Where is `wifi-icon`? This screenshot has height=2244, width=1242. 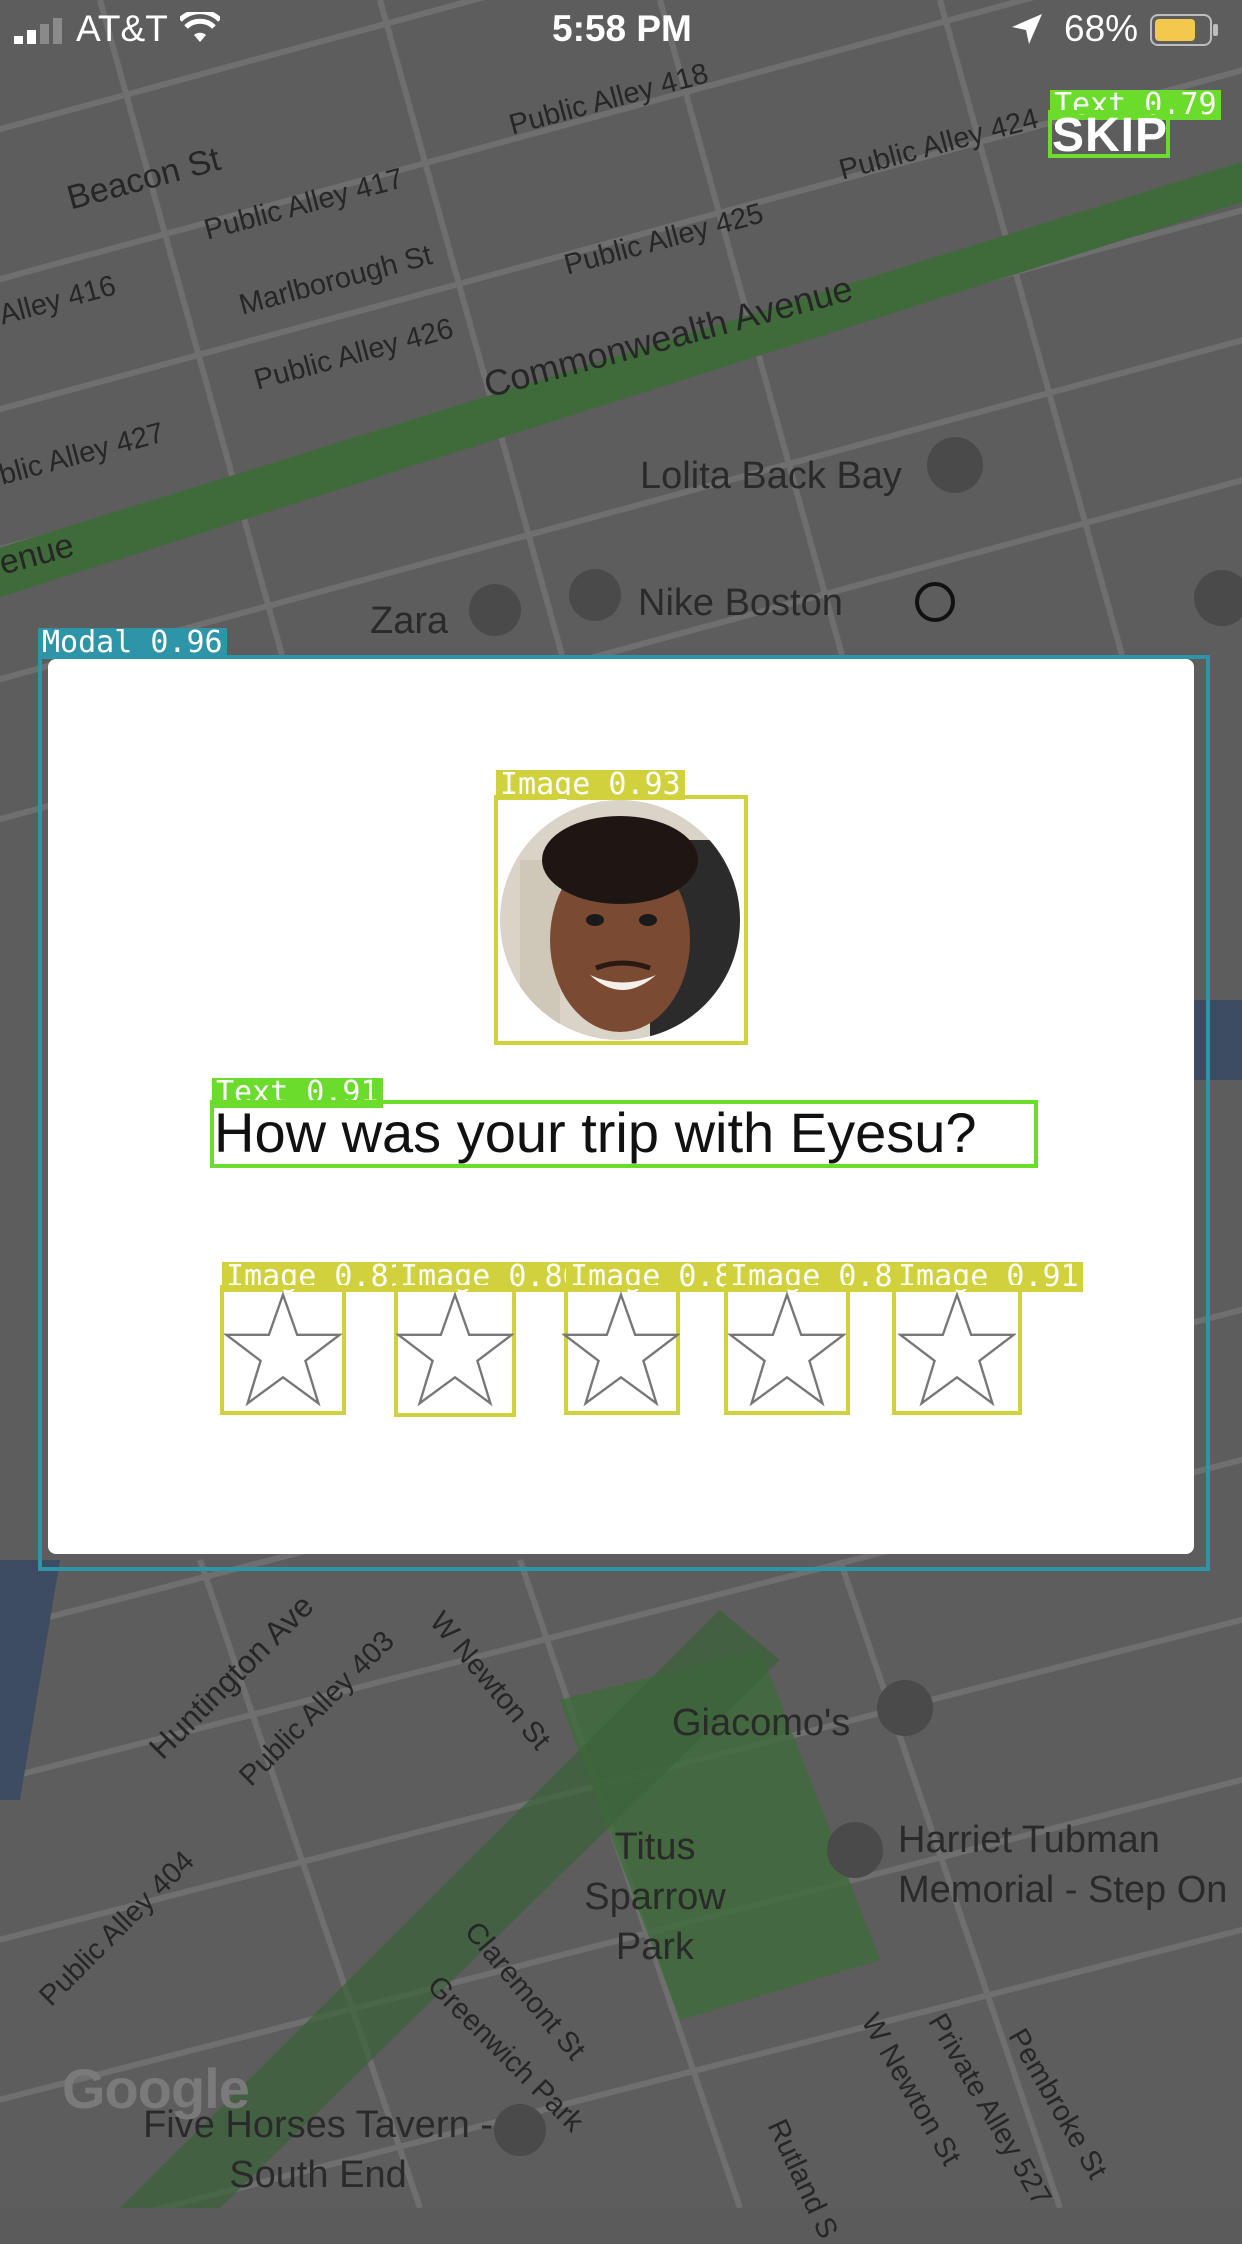
wifi-icon is located at coordinates (200, 27).